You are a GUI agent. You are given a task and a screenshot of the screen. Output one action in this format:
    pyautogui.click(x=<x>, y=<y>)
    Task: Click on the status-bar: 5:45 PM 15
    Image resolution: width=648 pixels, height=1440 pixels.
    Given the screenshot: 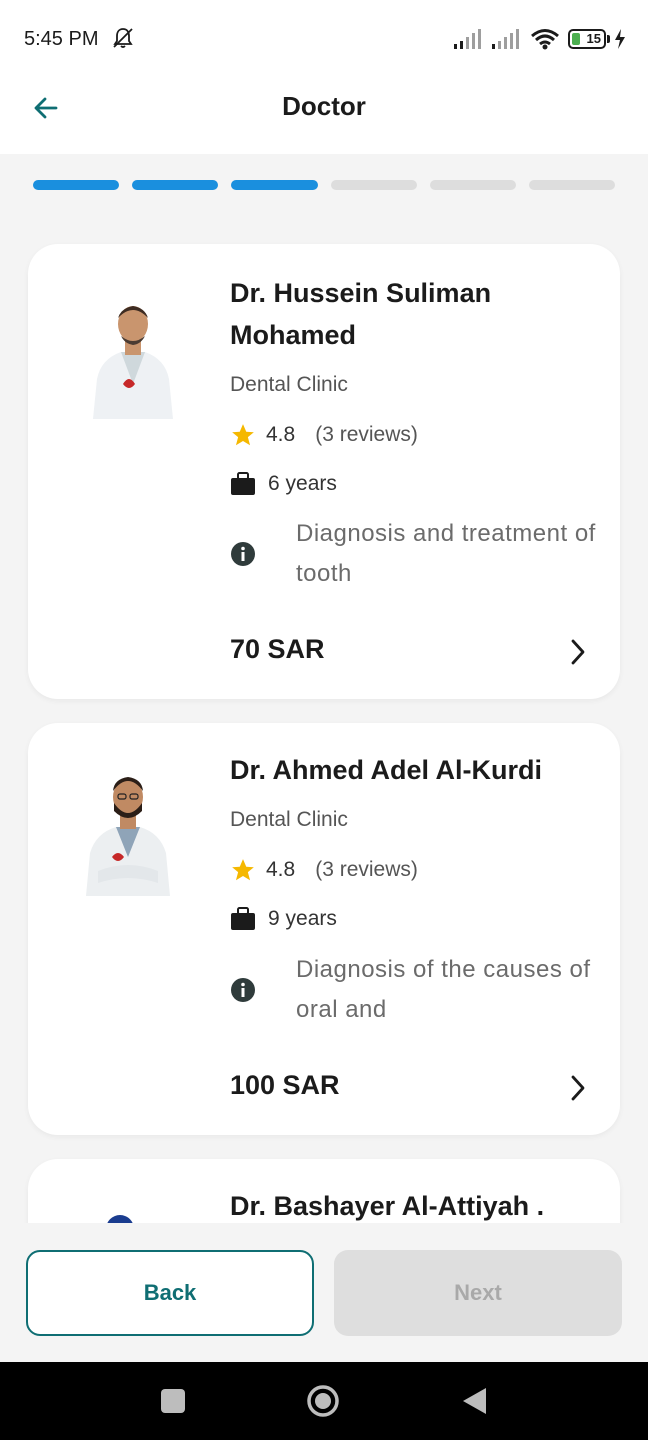 What is the action you would take?
    pyautogui.click(x=324, y=39)
    